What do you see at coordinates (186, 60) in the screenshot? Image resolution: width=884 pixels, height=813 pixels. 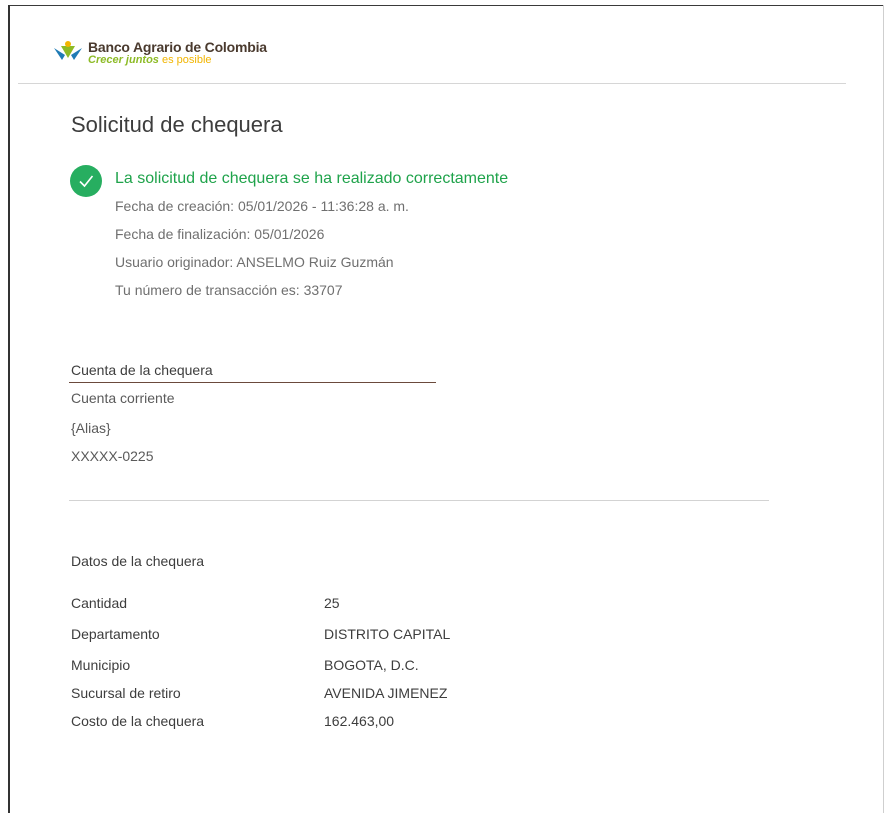 I see `tagline-part-2: es posible` at bounding box center [186, 60].